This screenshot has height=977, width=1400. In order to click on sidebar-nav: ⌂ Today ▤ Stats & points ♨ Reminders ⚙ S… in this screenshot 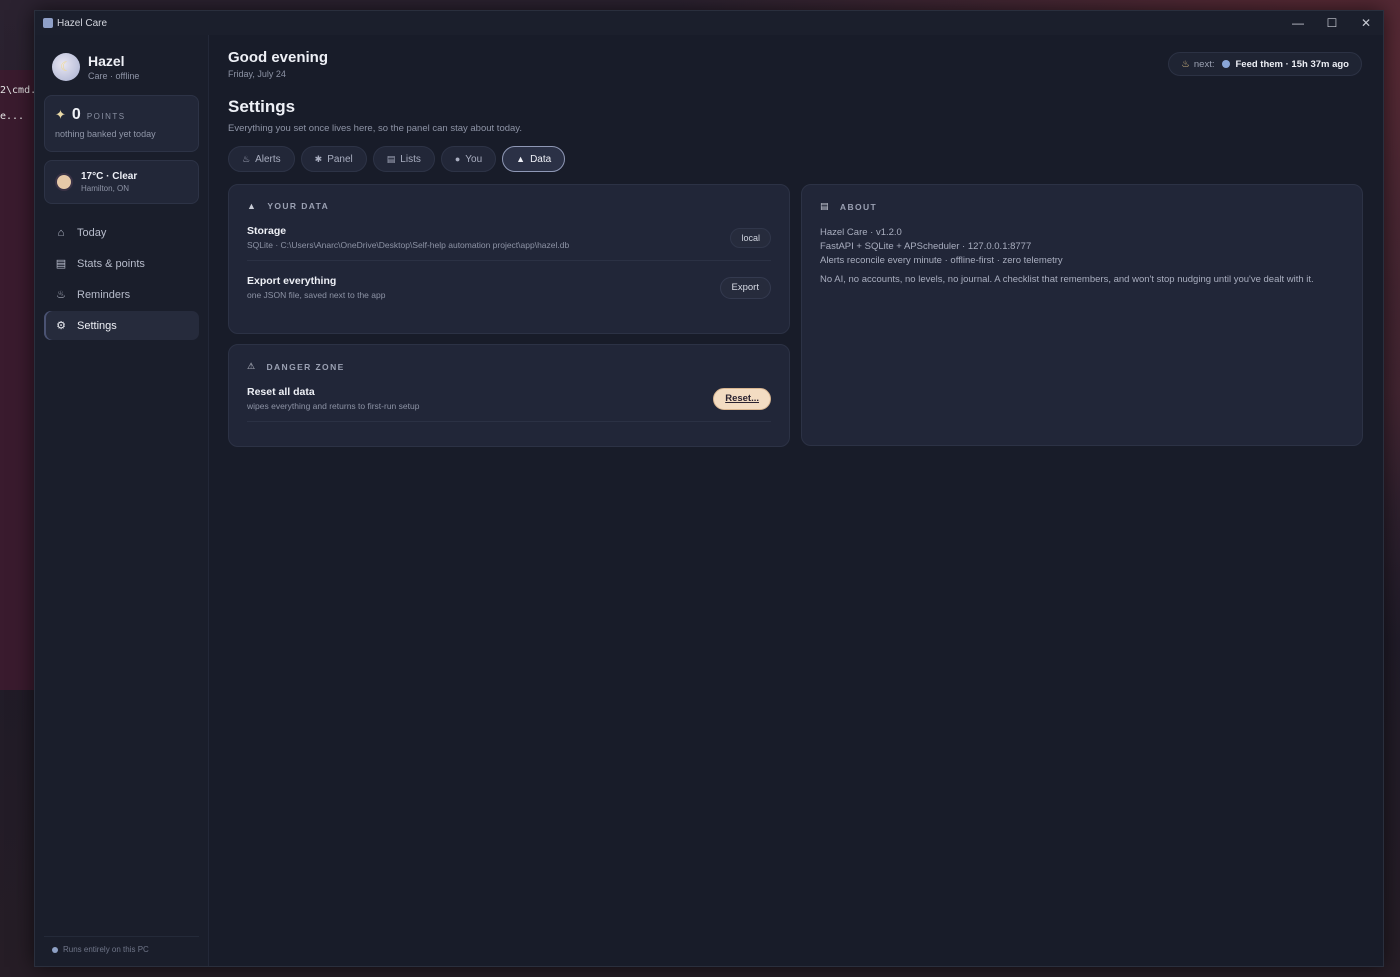, I will do `click(121, 279)`.